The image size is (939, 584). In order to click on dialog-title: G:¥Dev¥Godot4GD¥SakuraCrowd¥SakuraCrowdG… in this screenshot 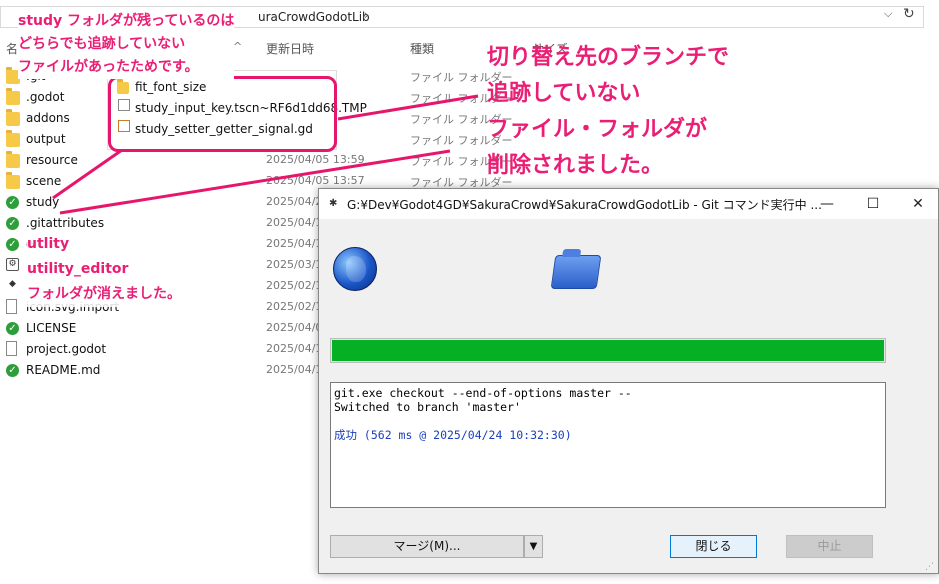, I will do `click(584, 205)`.